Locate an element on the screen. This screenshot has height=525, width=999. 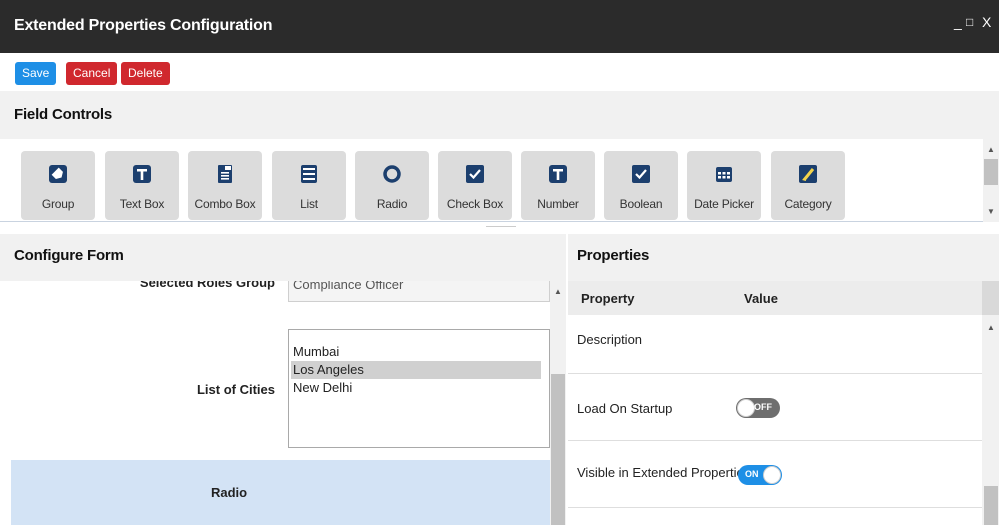
splitter-handle is located at coordinates (501, 226).